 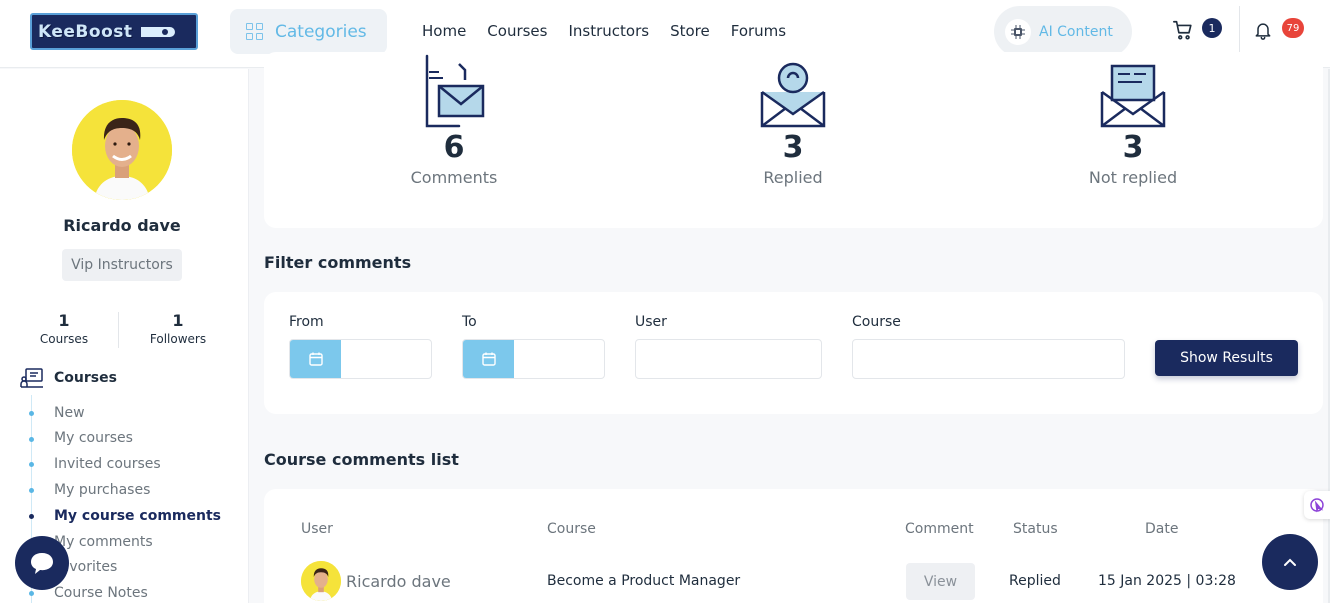 What do you see at coordinates (321, 31) in the screenshot?
I see `categories-label: Categories` at bounding box center [321, 31].